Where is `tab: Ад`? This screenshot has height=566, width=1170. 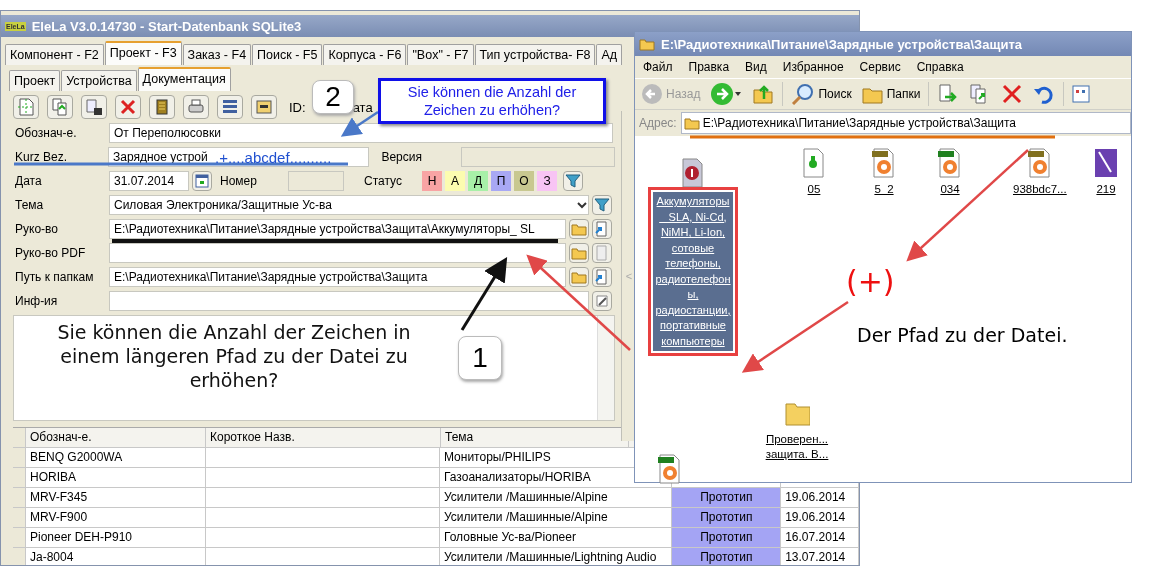 tab: Ад is located at coordinates (609, 54).